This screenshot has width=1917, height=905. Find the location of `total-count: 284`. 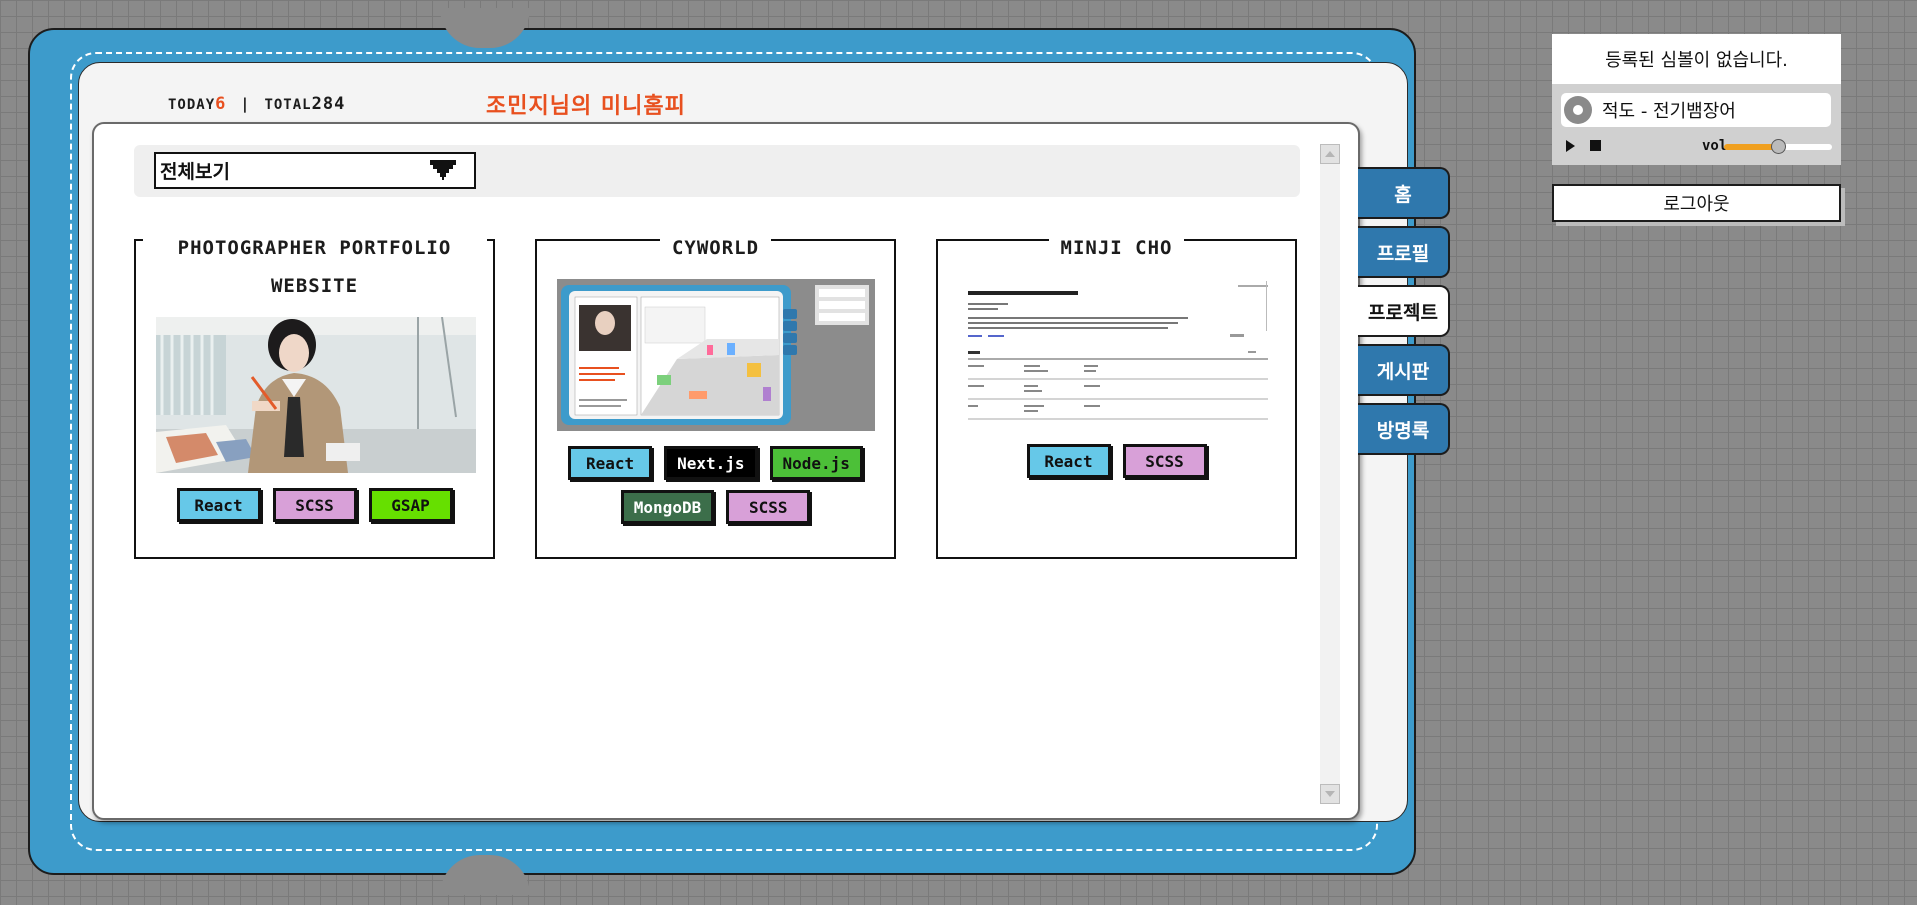

total-count: 284 is located at coordinates (328, 104).